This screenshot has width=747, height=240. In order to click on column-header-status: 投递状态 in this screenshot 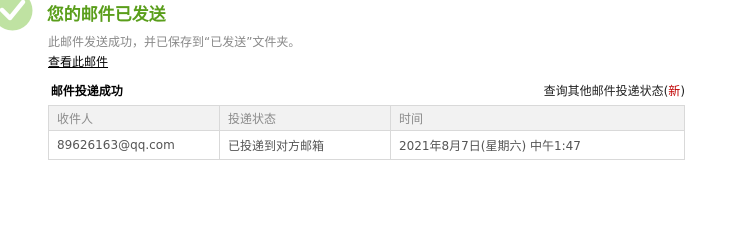, I will do `click(305, 118)`.